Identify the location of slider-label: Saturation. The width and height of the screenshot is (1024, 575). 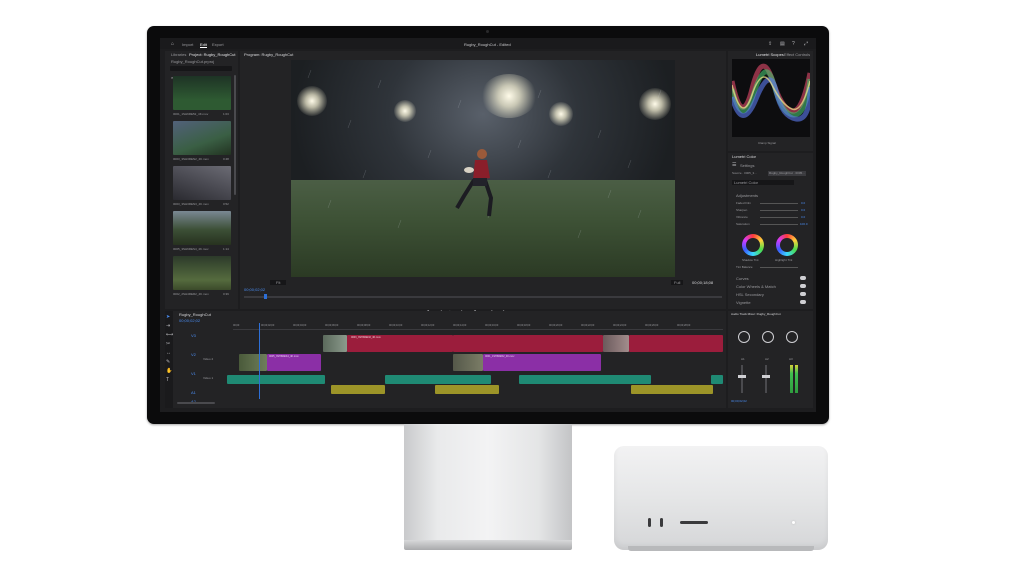
(743, 224).